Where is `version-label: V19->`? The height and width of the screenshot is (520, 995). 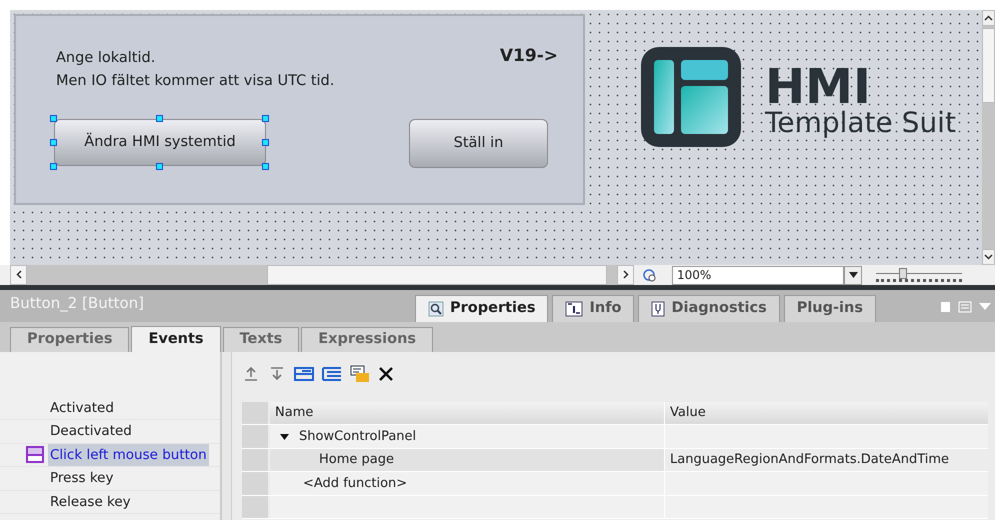 version-label: V19-> is located at coordinates (529, 56).